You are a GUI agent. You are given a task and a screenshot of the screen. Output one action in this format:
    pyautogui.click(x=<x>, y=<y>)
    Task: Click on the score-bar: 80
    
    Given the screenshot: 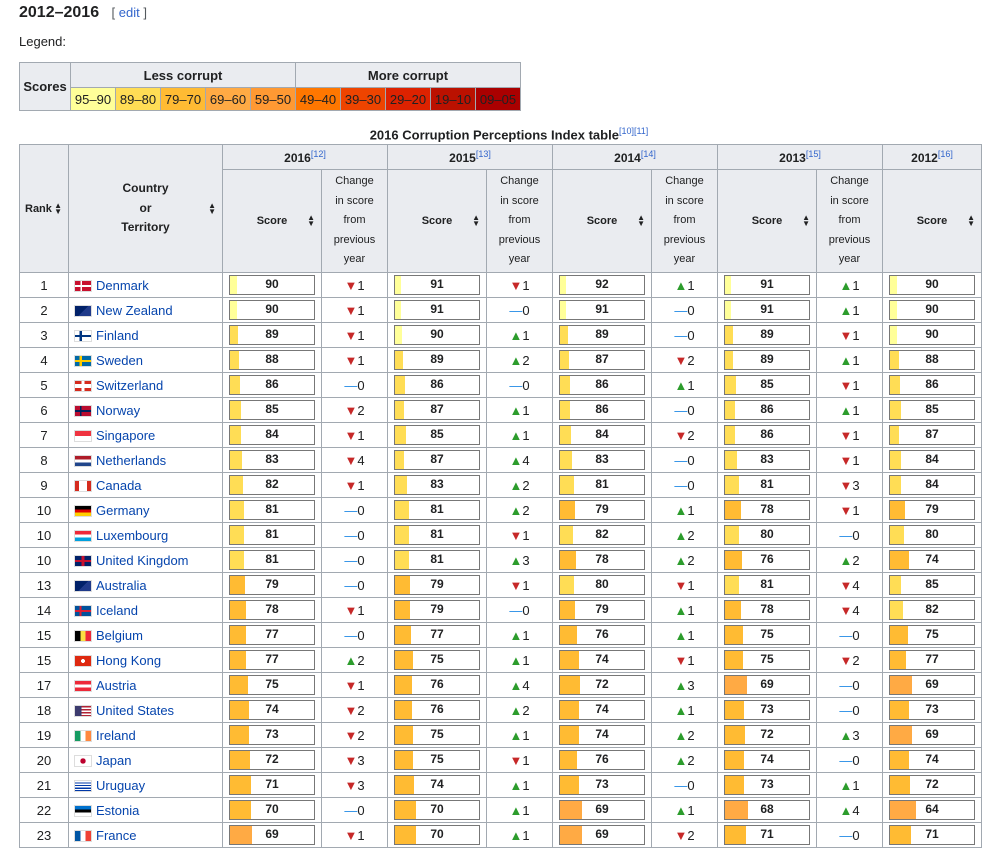 What is the action you would take?
    pyautogui.click(x=602, y=585)
    